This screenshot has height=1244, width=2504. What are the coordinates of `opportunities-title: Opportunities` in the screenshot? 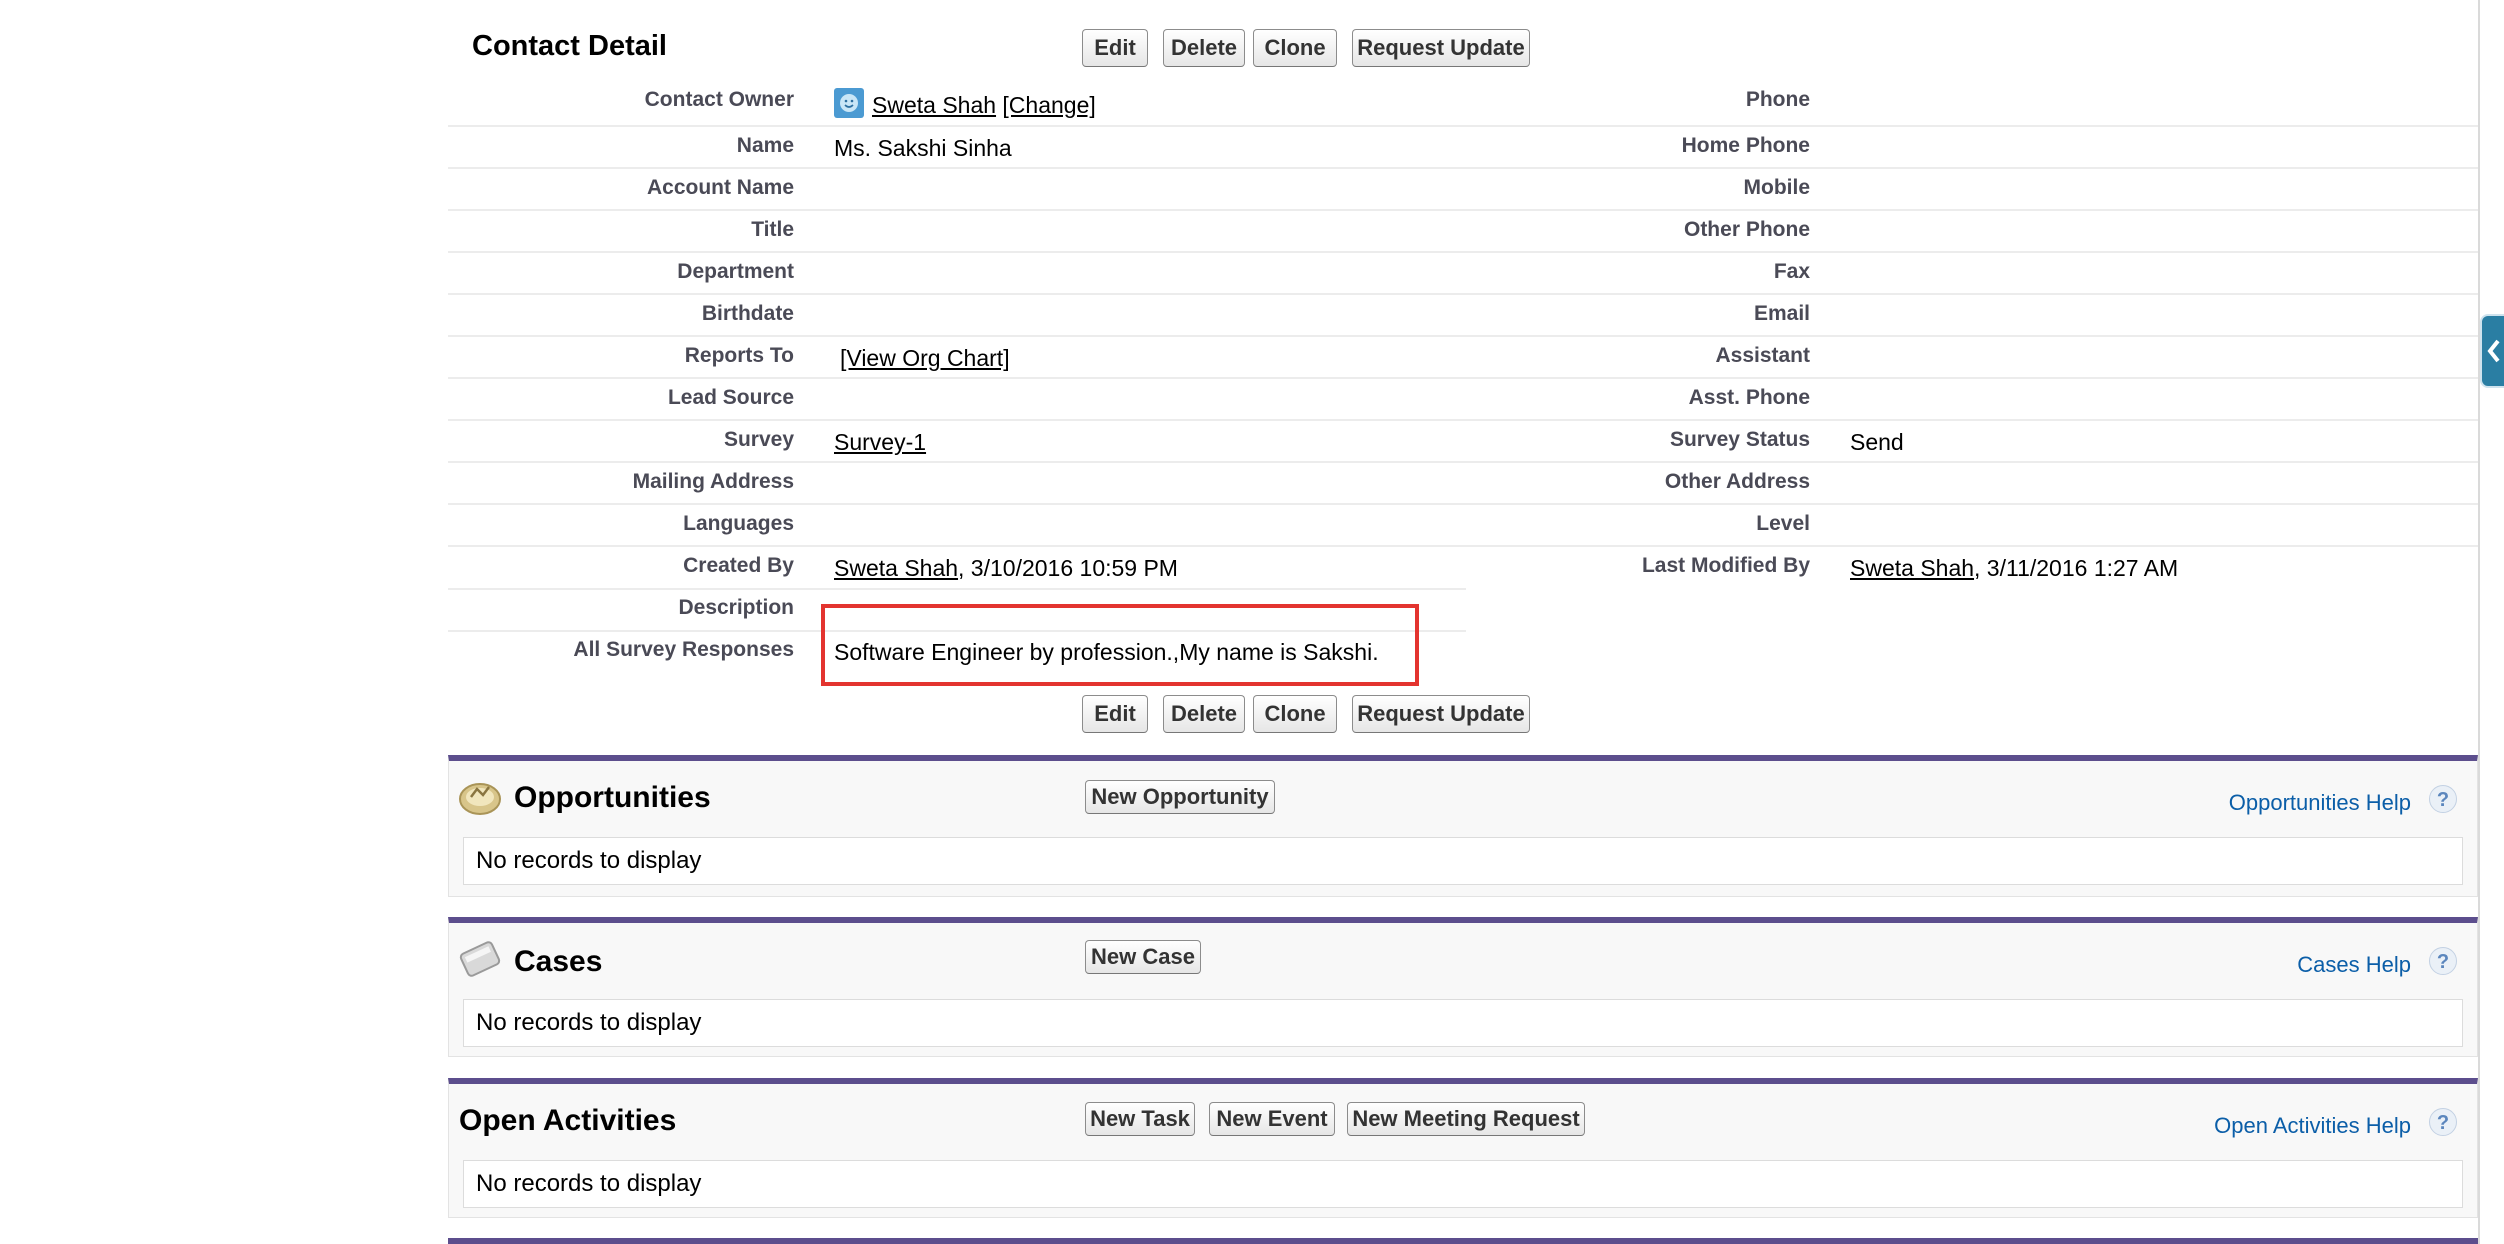 It's located at (612, 797).